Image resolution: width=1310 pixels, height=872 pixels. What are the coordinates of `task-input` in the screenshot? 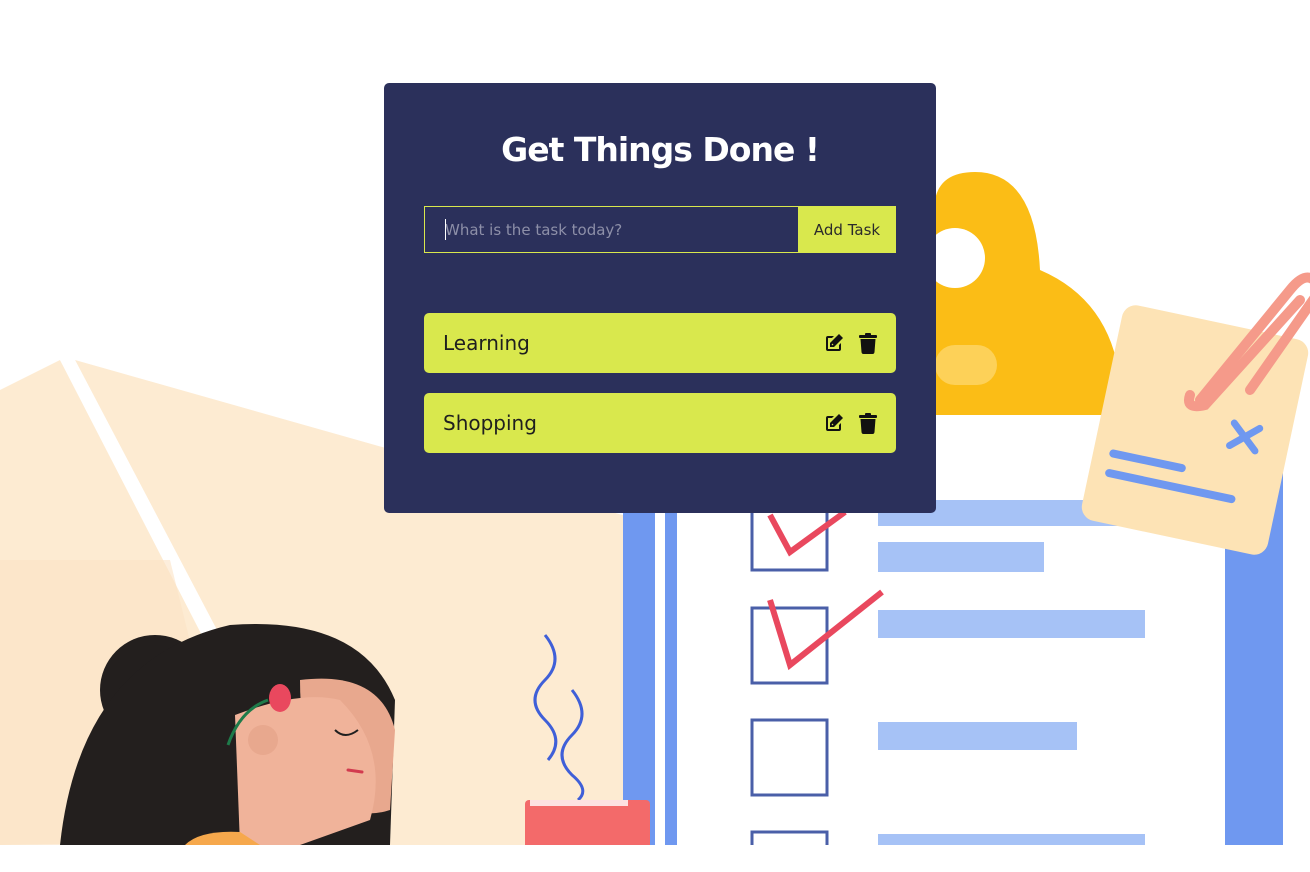 It's located at (611, 229).